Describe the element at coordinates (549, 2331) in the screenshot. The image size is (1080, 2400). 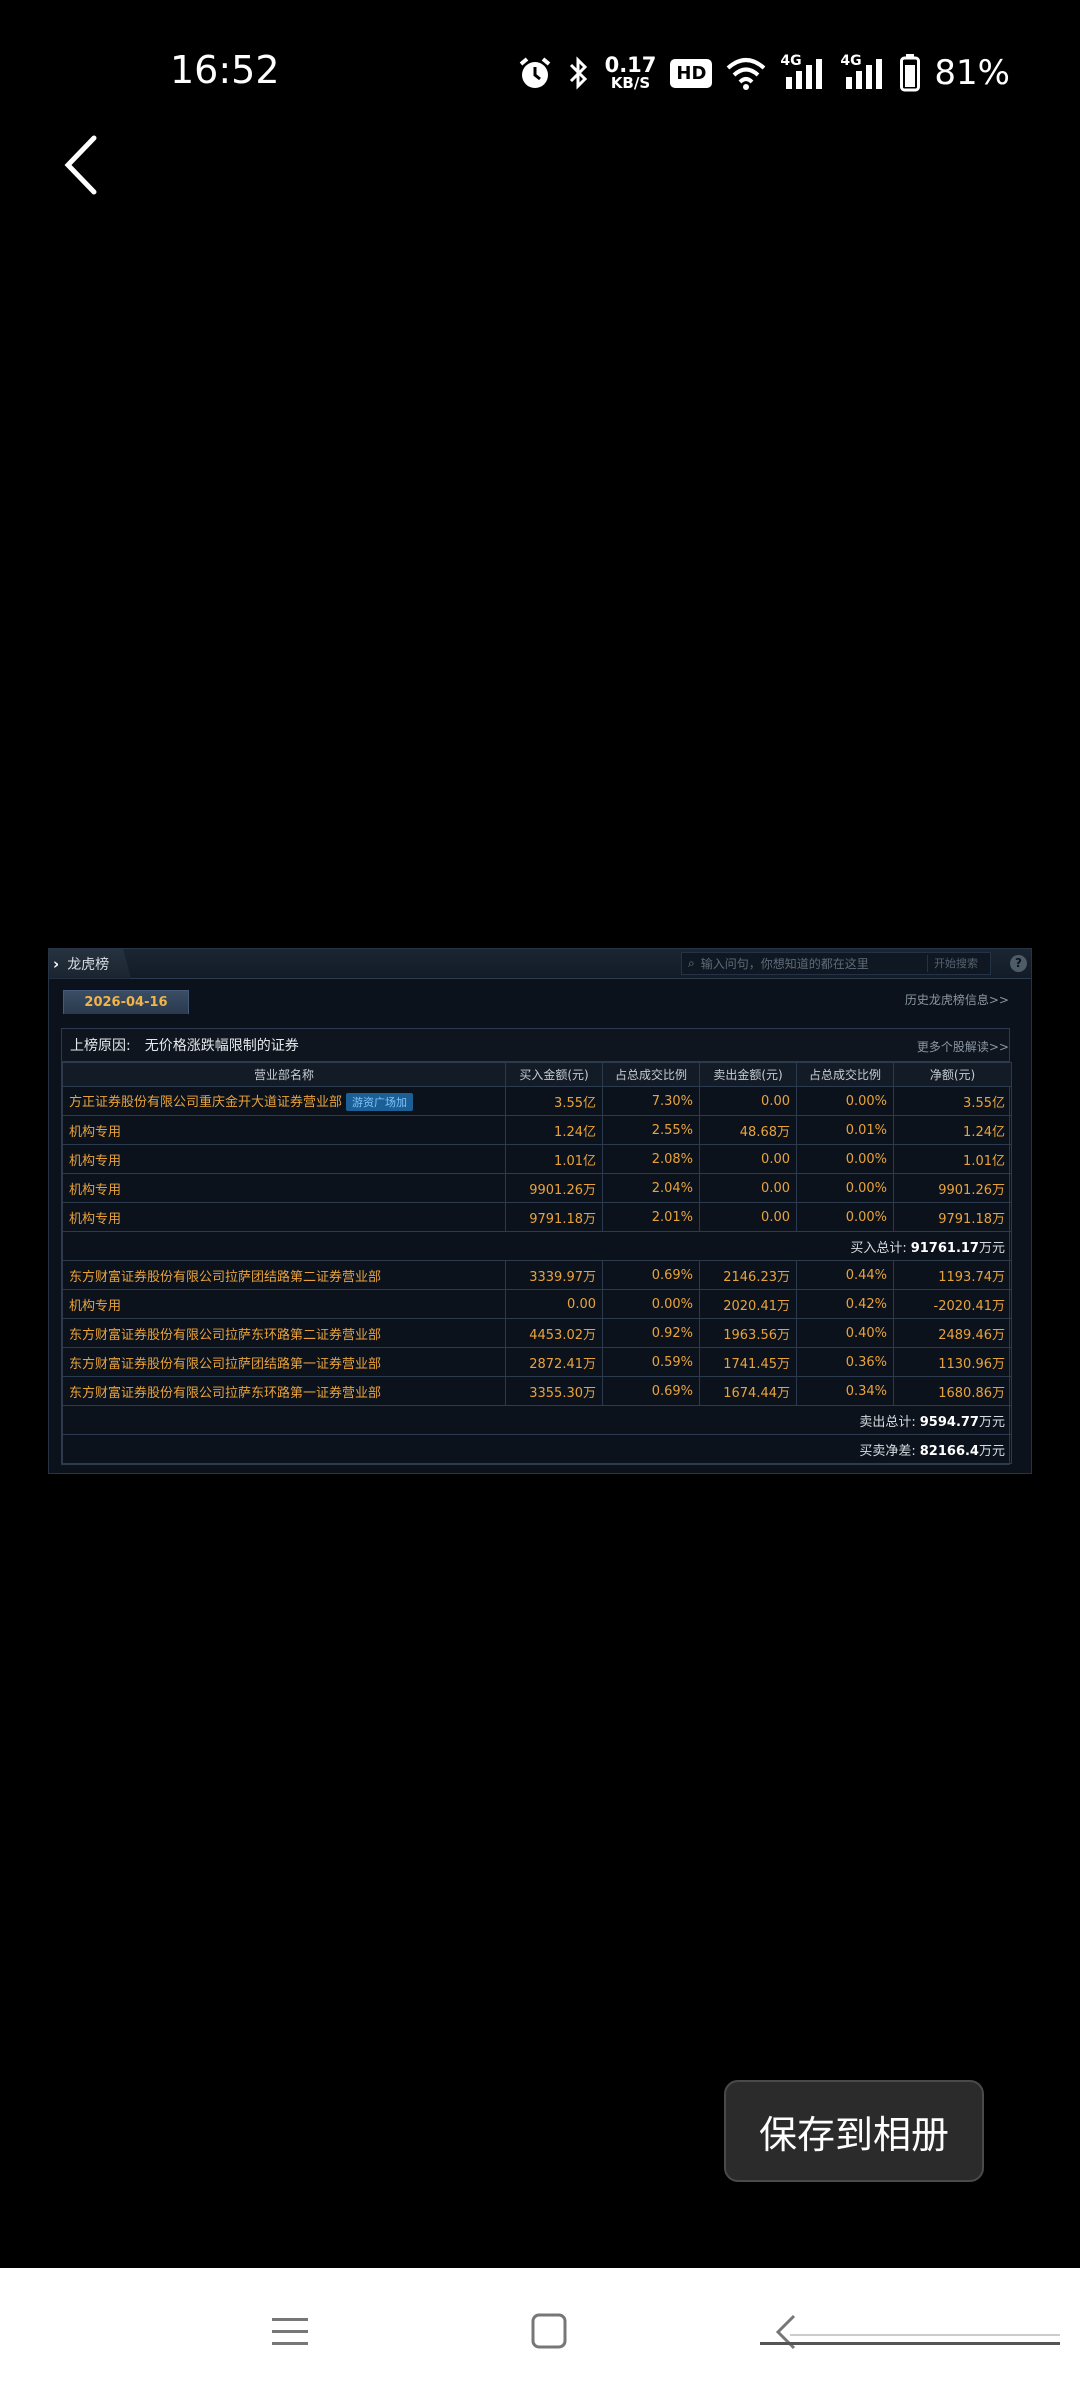
I see `home-icon` at that location.